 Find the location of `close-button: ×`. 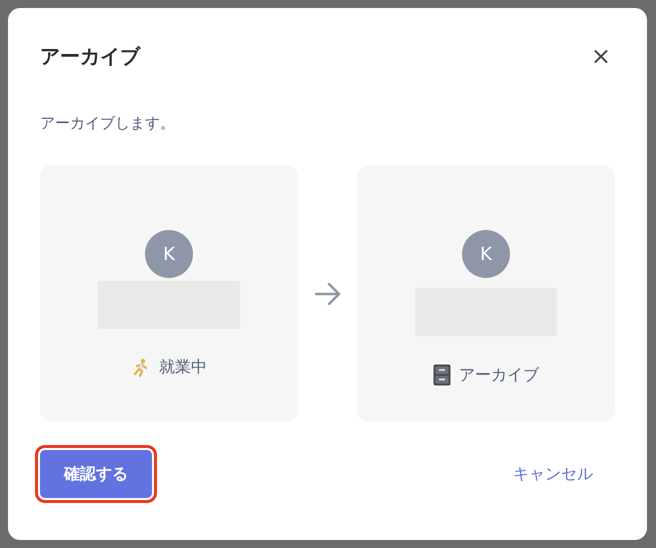

close-button: × is located at coordinates (600, 56).